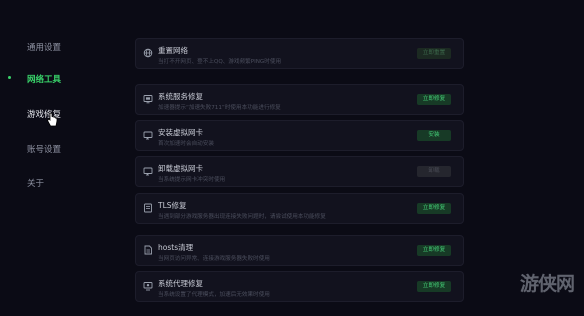  Describe the element at coordinates (180, 168) in the screenshot. I see `tool-title: 卸载虚拟网卡` at that location.